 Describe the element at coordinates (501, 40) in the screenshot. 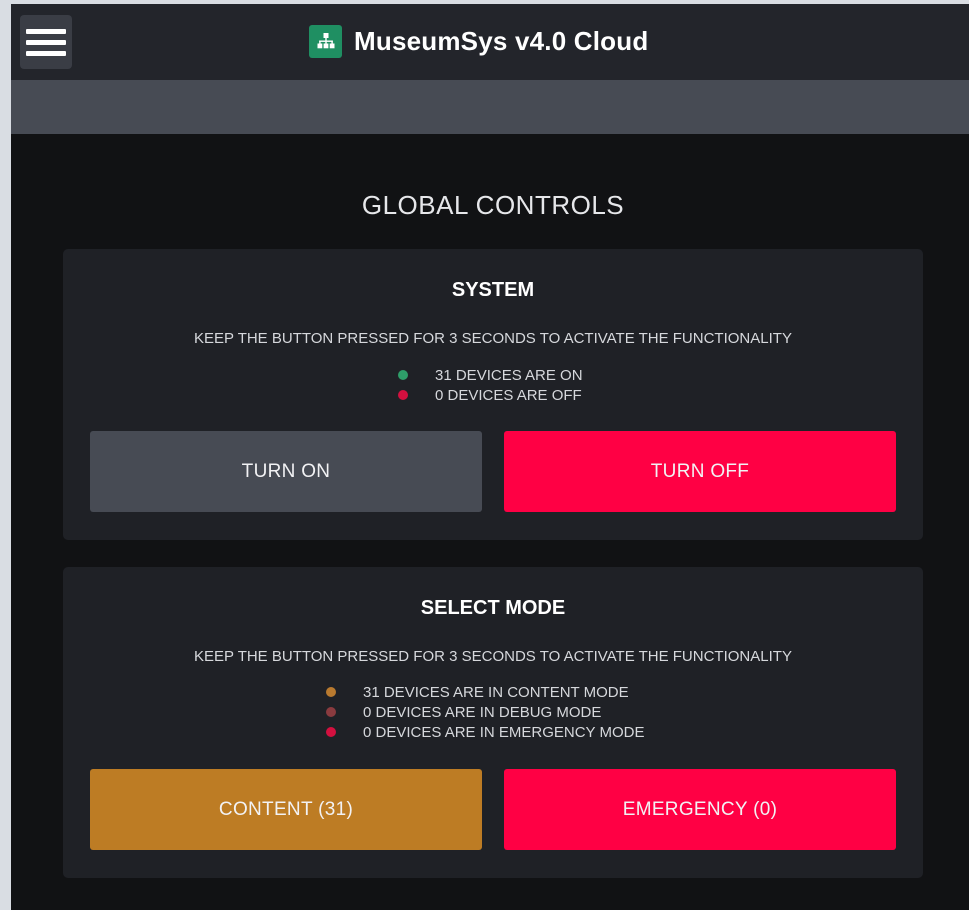

I see `app-title: MuseumSys v4.0 Cloud` at that location.